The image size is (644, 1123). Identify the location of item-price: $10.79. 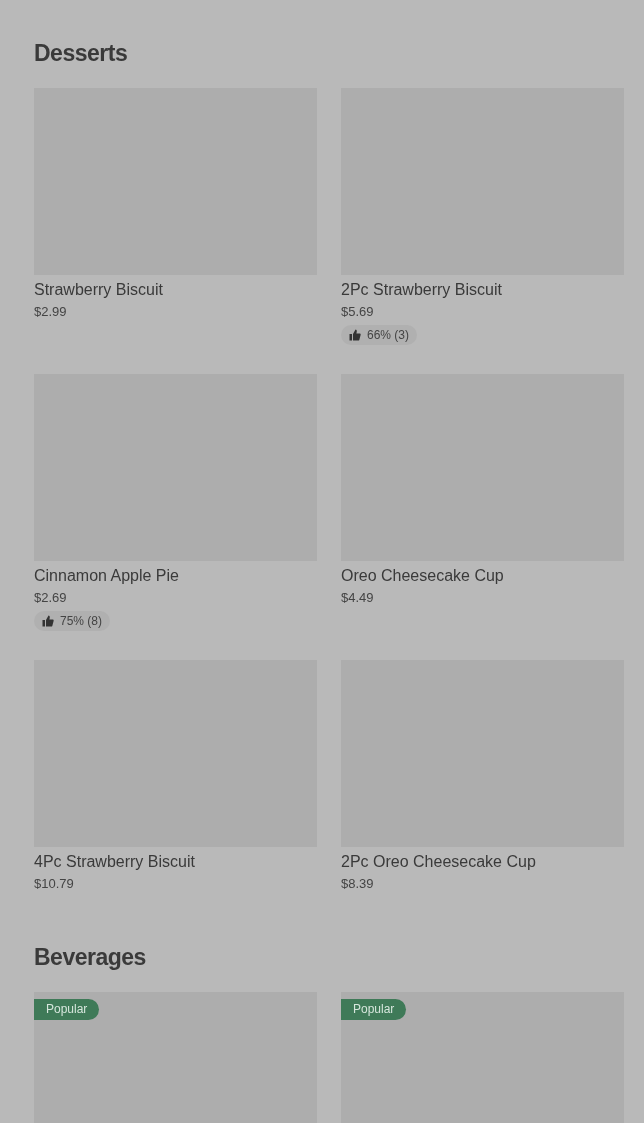
(54, 883).